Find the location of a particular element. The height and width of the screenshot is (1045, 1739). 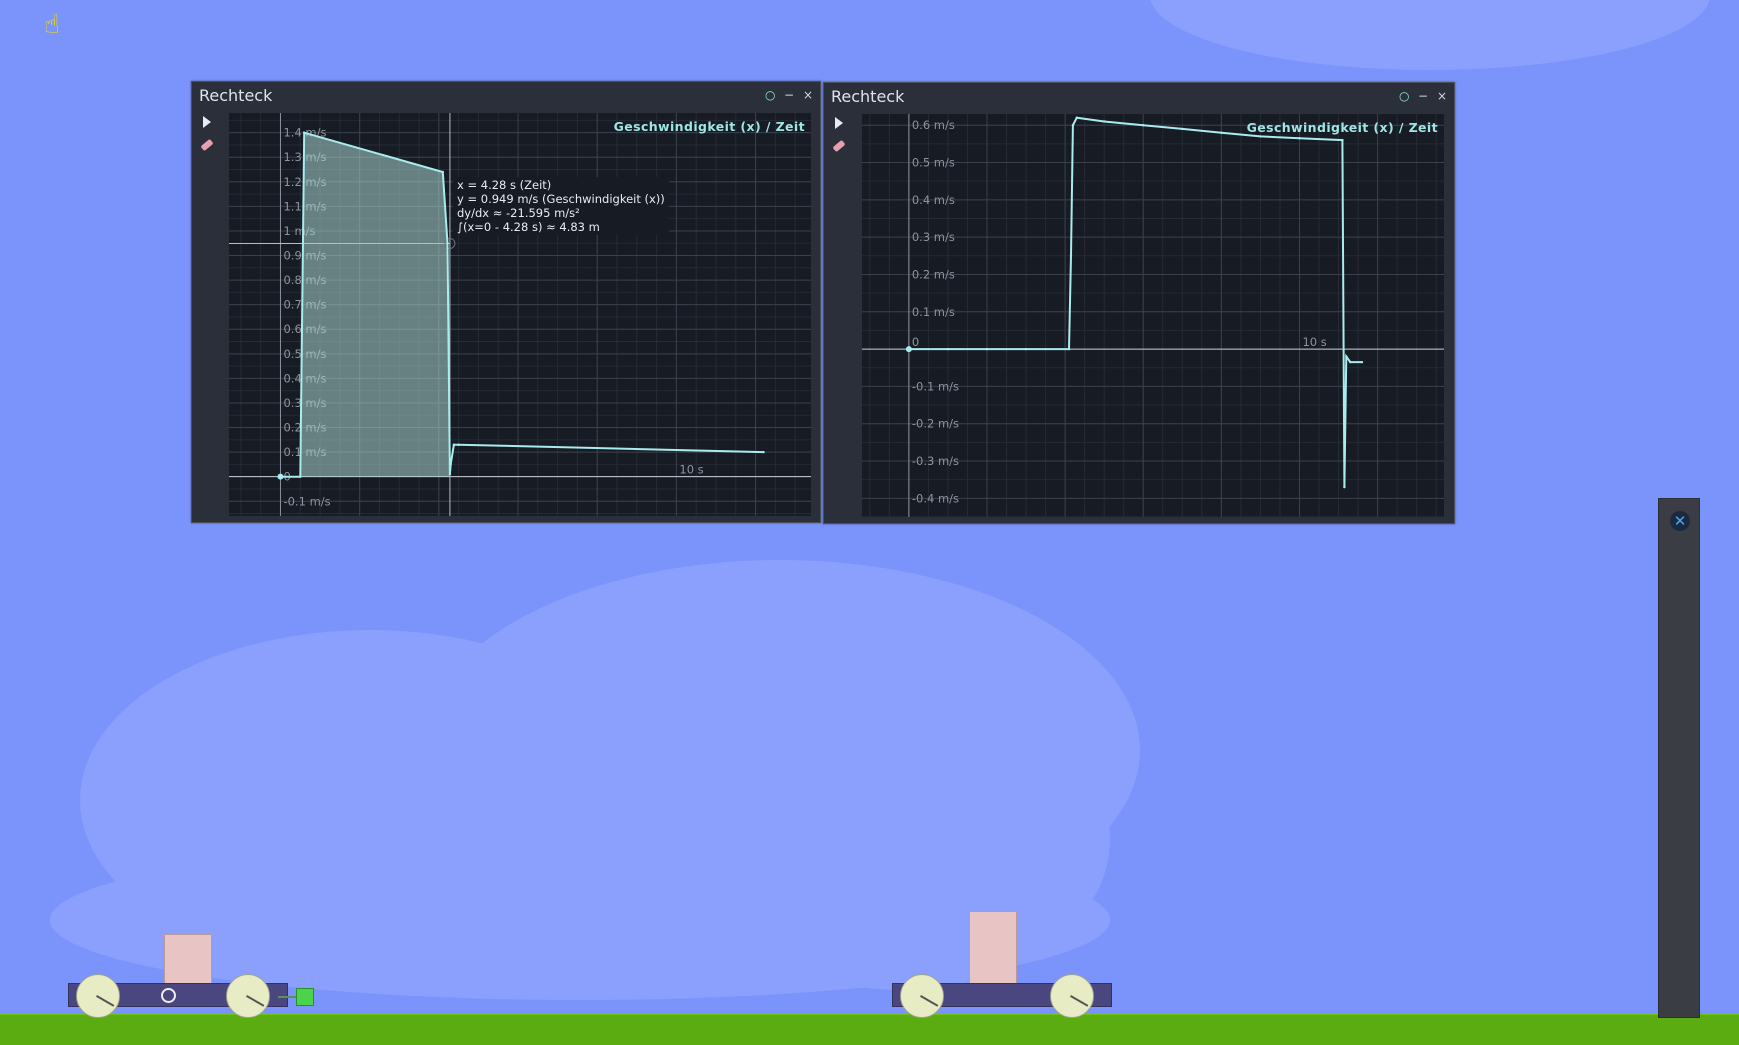

y-tick-label: -0.2 m/s is located at coordinates (935, 424).